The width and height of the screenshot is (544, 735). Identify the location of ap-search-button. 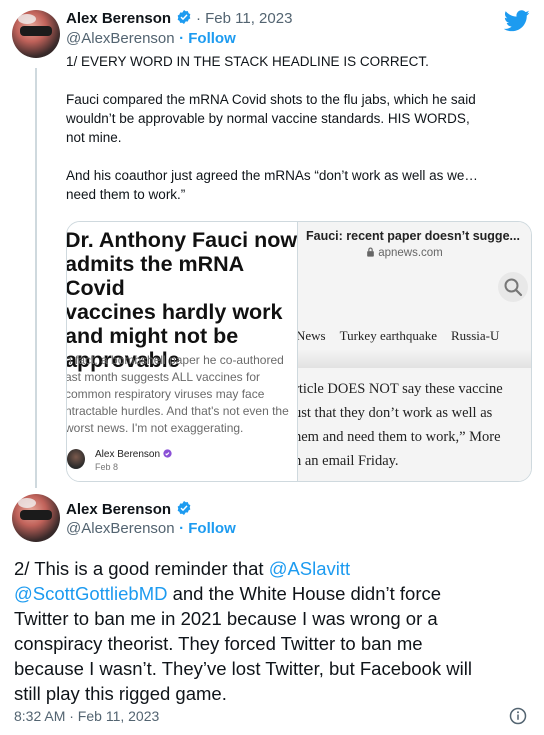
(513, 287).